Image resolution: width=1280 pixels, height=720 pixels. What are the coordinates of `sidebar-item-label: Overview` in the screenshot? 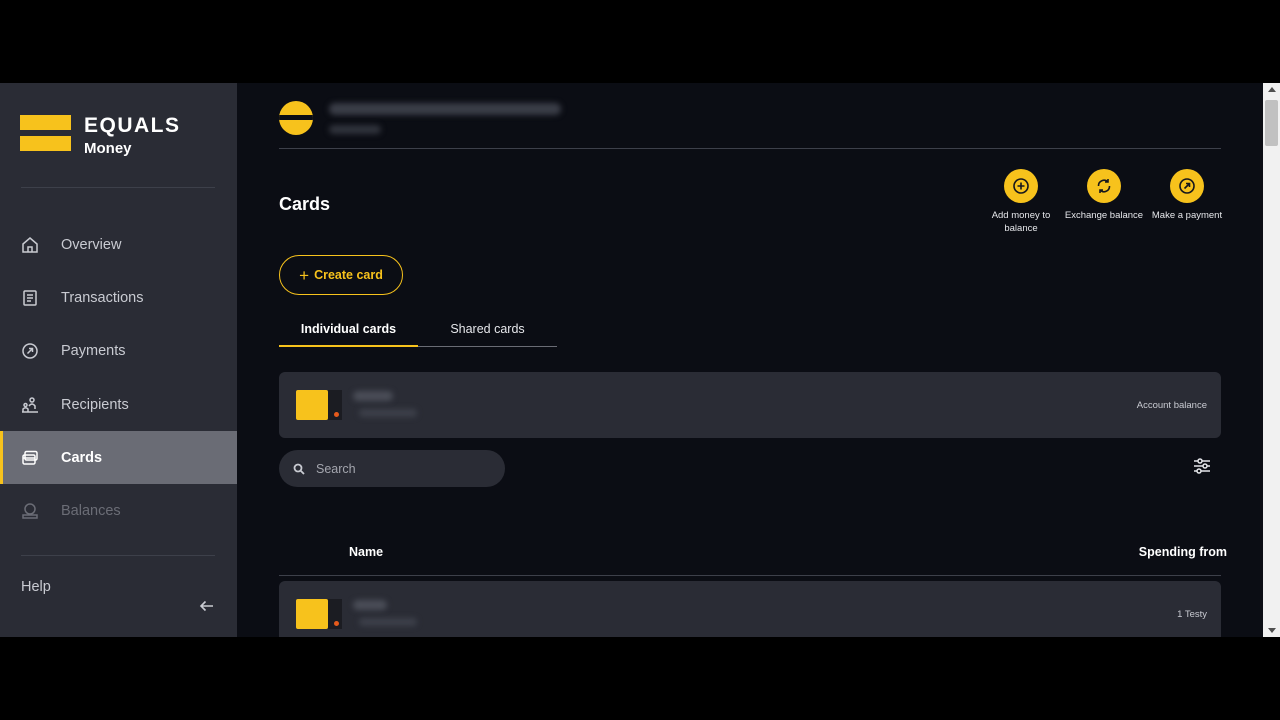 It's located at (91, 244).